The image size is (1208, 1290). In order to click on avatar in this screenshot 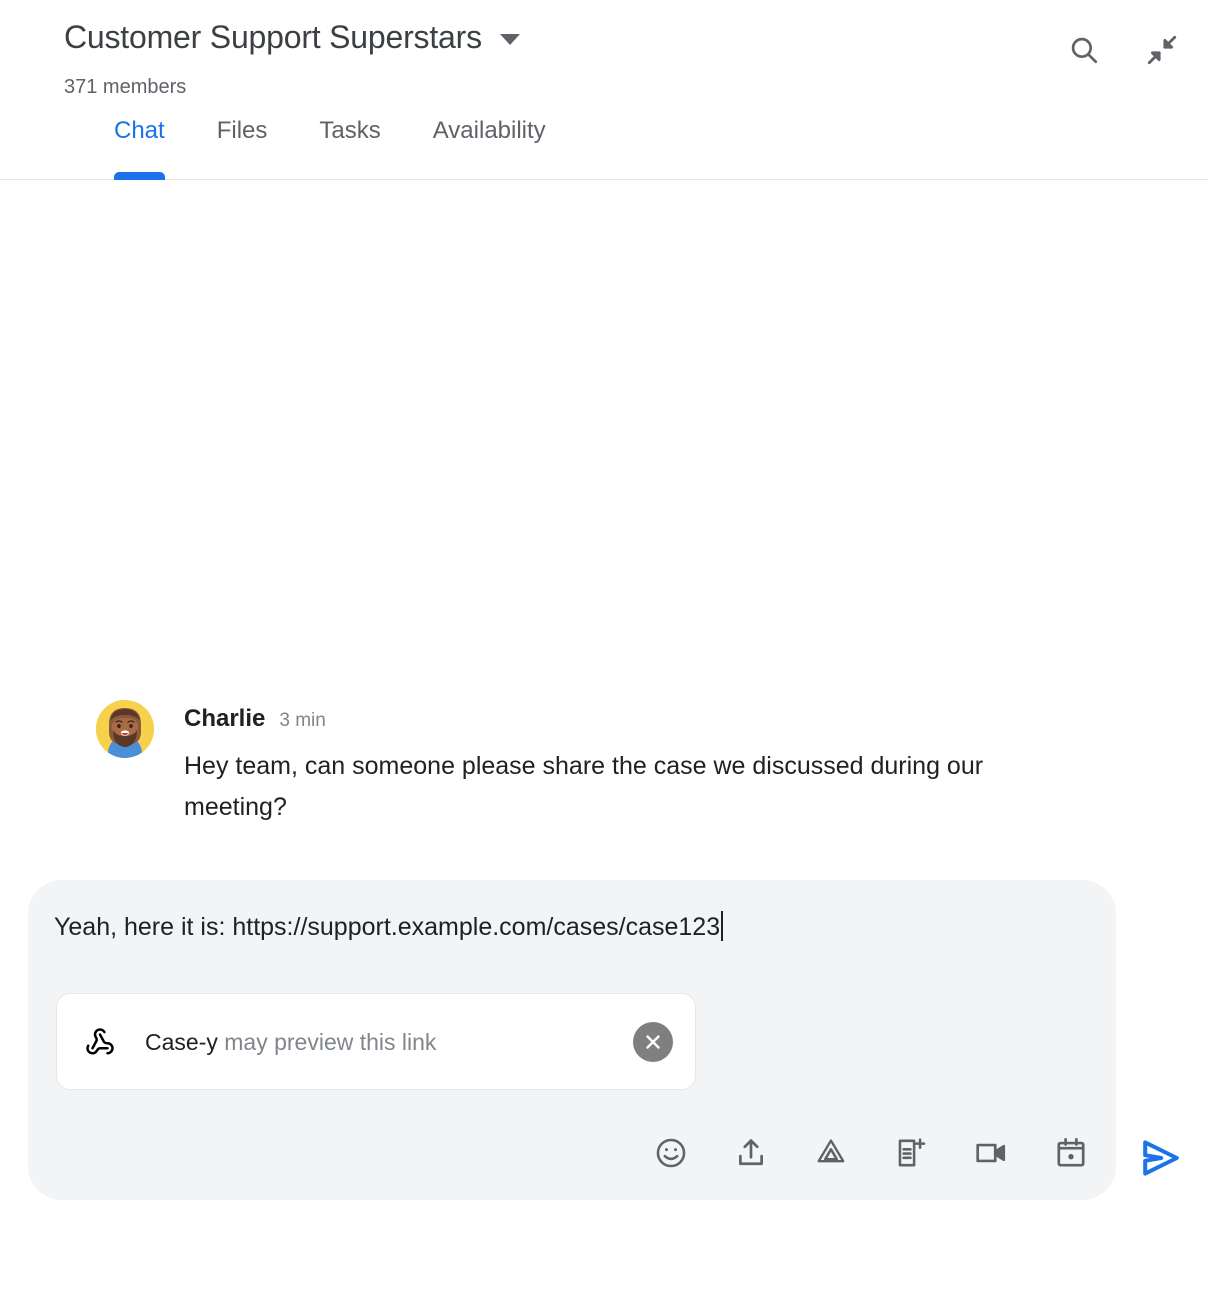, I will do `click(125, 729)`.